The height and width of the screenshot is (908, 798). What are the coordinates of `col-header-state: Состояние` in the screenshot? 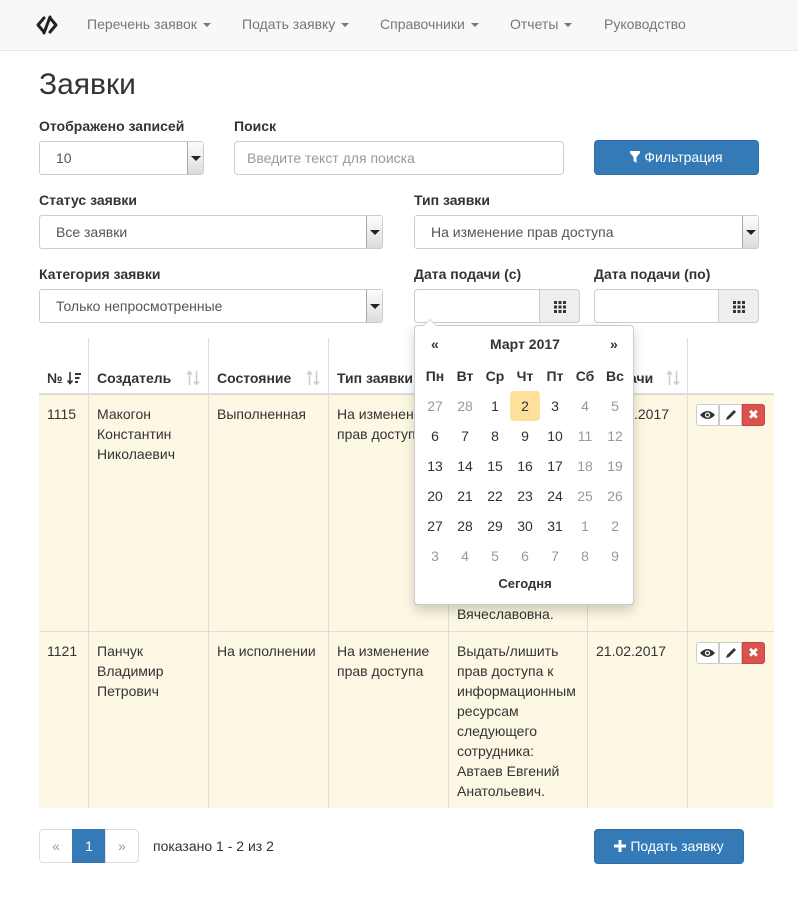 It's located at (254, 378).